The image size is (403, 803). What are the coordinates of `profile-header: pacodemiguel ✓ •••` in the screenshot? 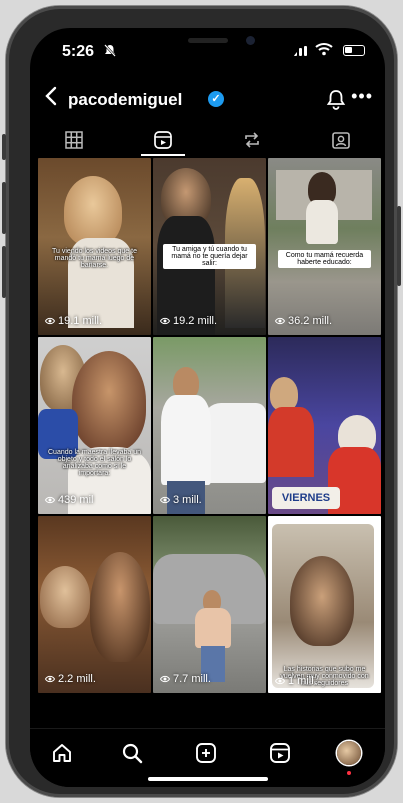 It's located at (207, 100).